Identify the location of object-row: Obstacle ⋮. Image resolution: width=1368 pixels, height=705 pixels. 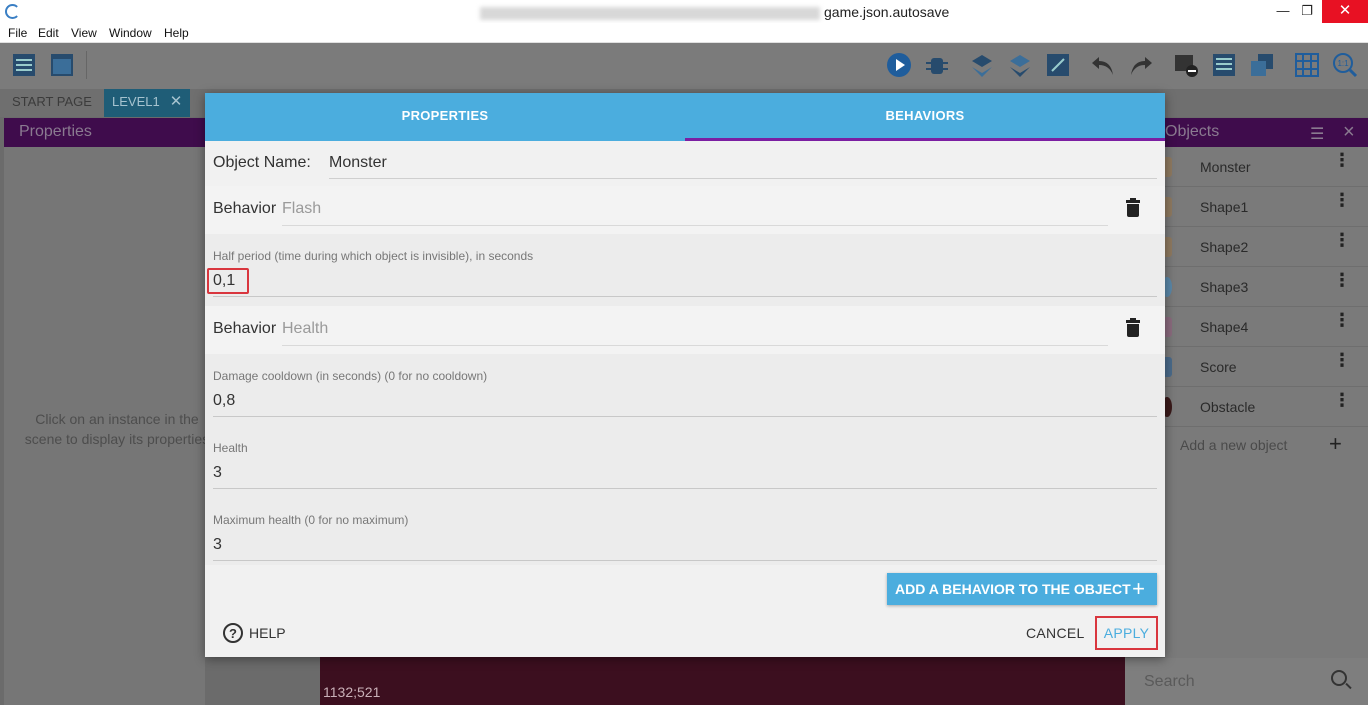
(1265, 407).